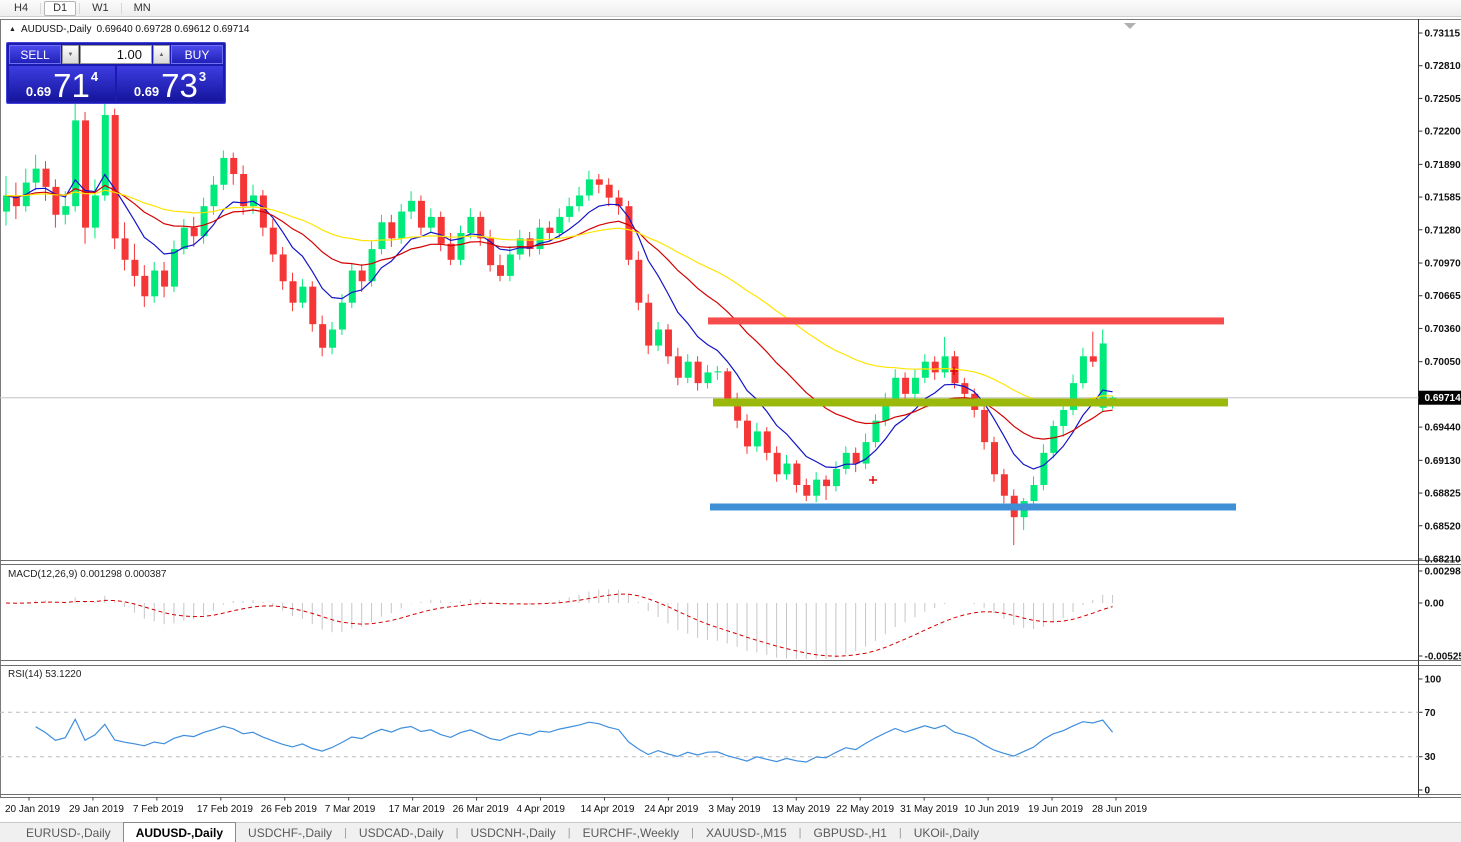  What do you see at coordinates (541, 809) in the screenshot?
I see `date-tick-label: 4 Apr 2019` at bounding box center [541, 809].